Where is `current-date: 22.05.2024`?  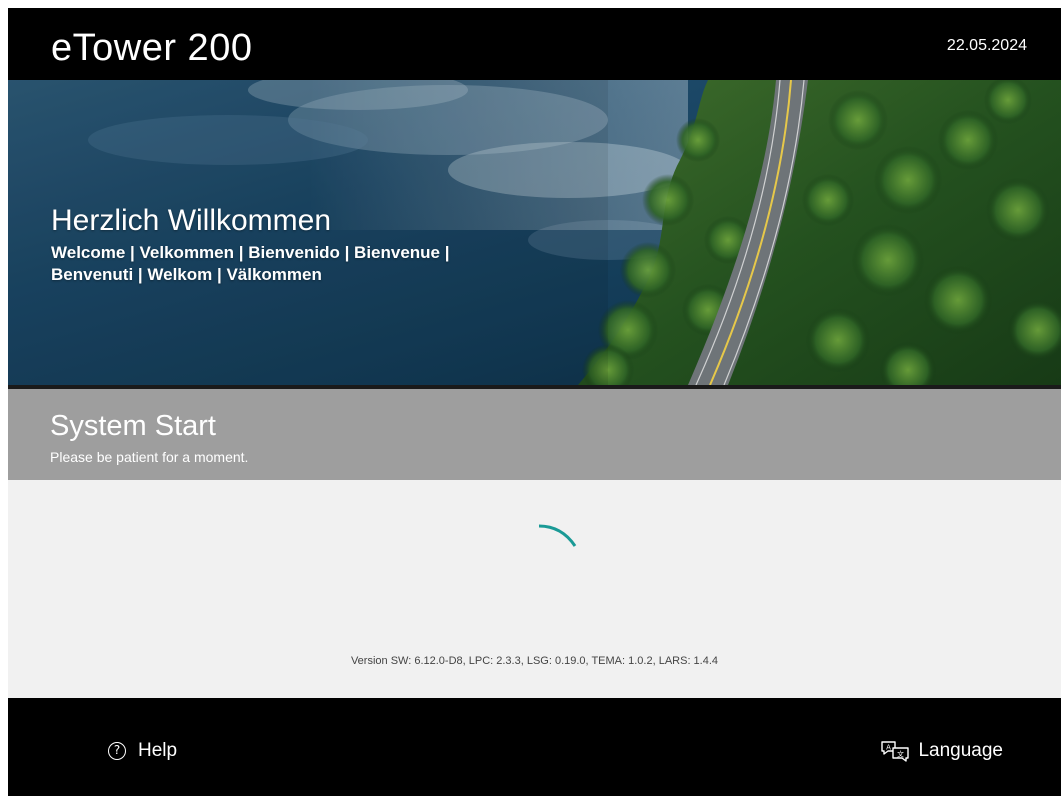 current-date: 22.05.2024 is located at coordinates (986, 45).